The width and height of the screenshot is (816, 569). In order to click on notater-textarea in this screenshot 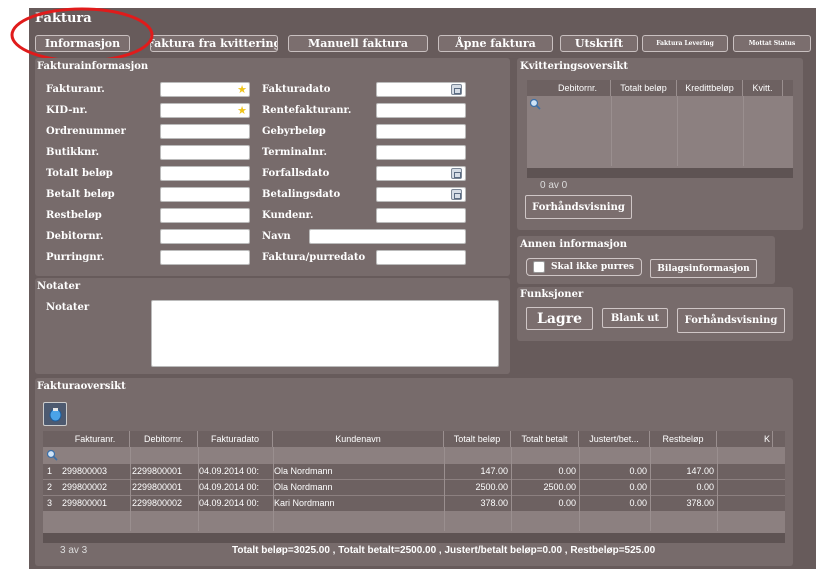, I will do `click(325, 333)`.